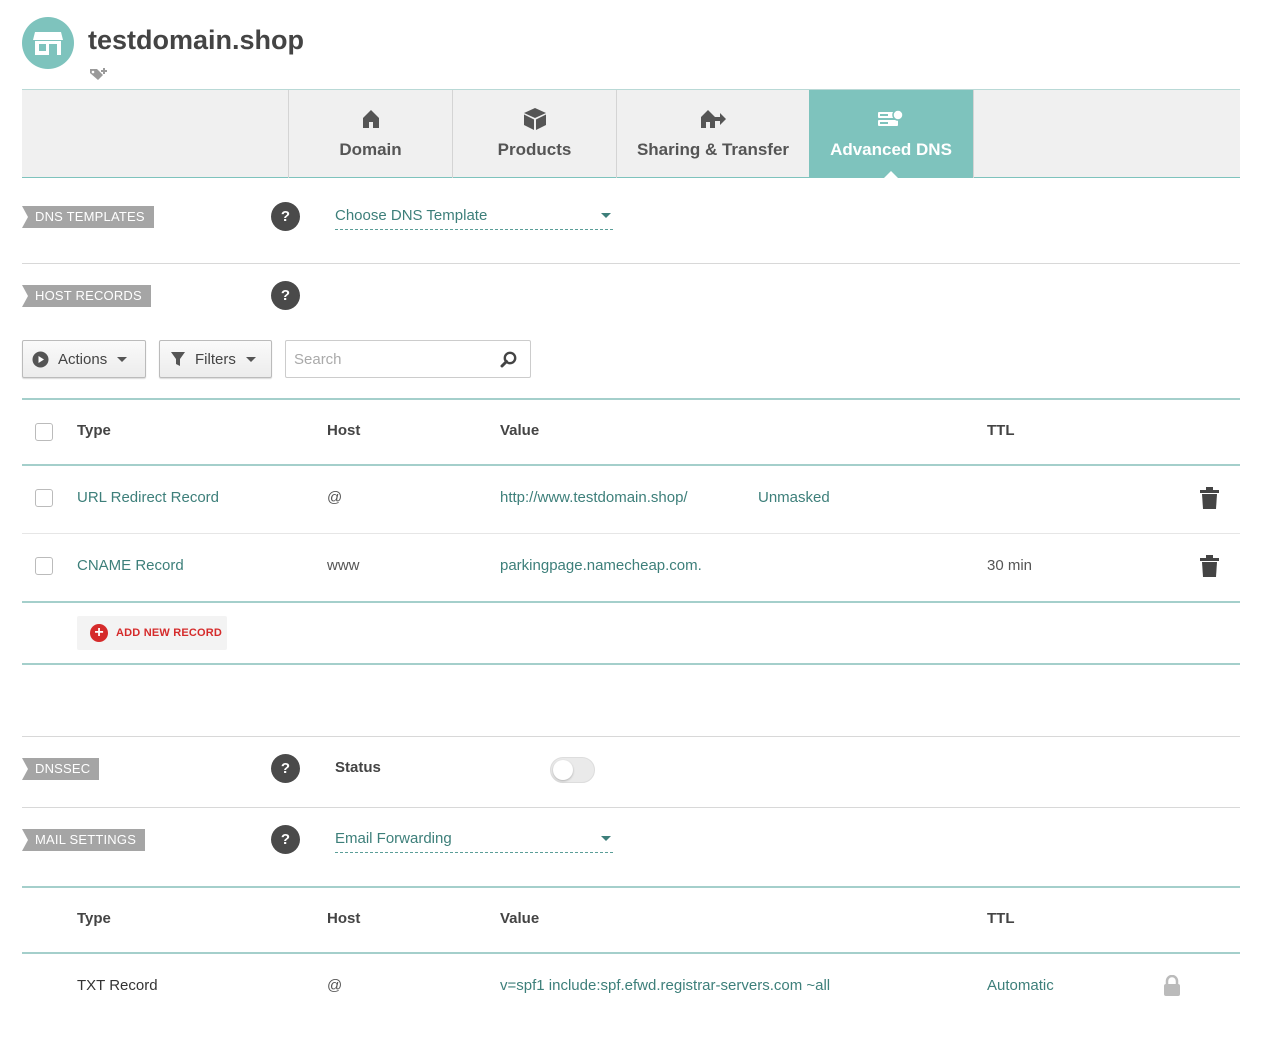  Describe the element at coordinates (117, 985) in the screenshot. I see `record-type: TXT Record` at that location.